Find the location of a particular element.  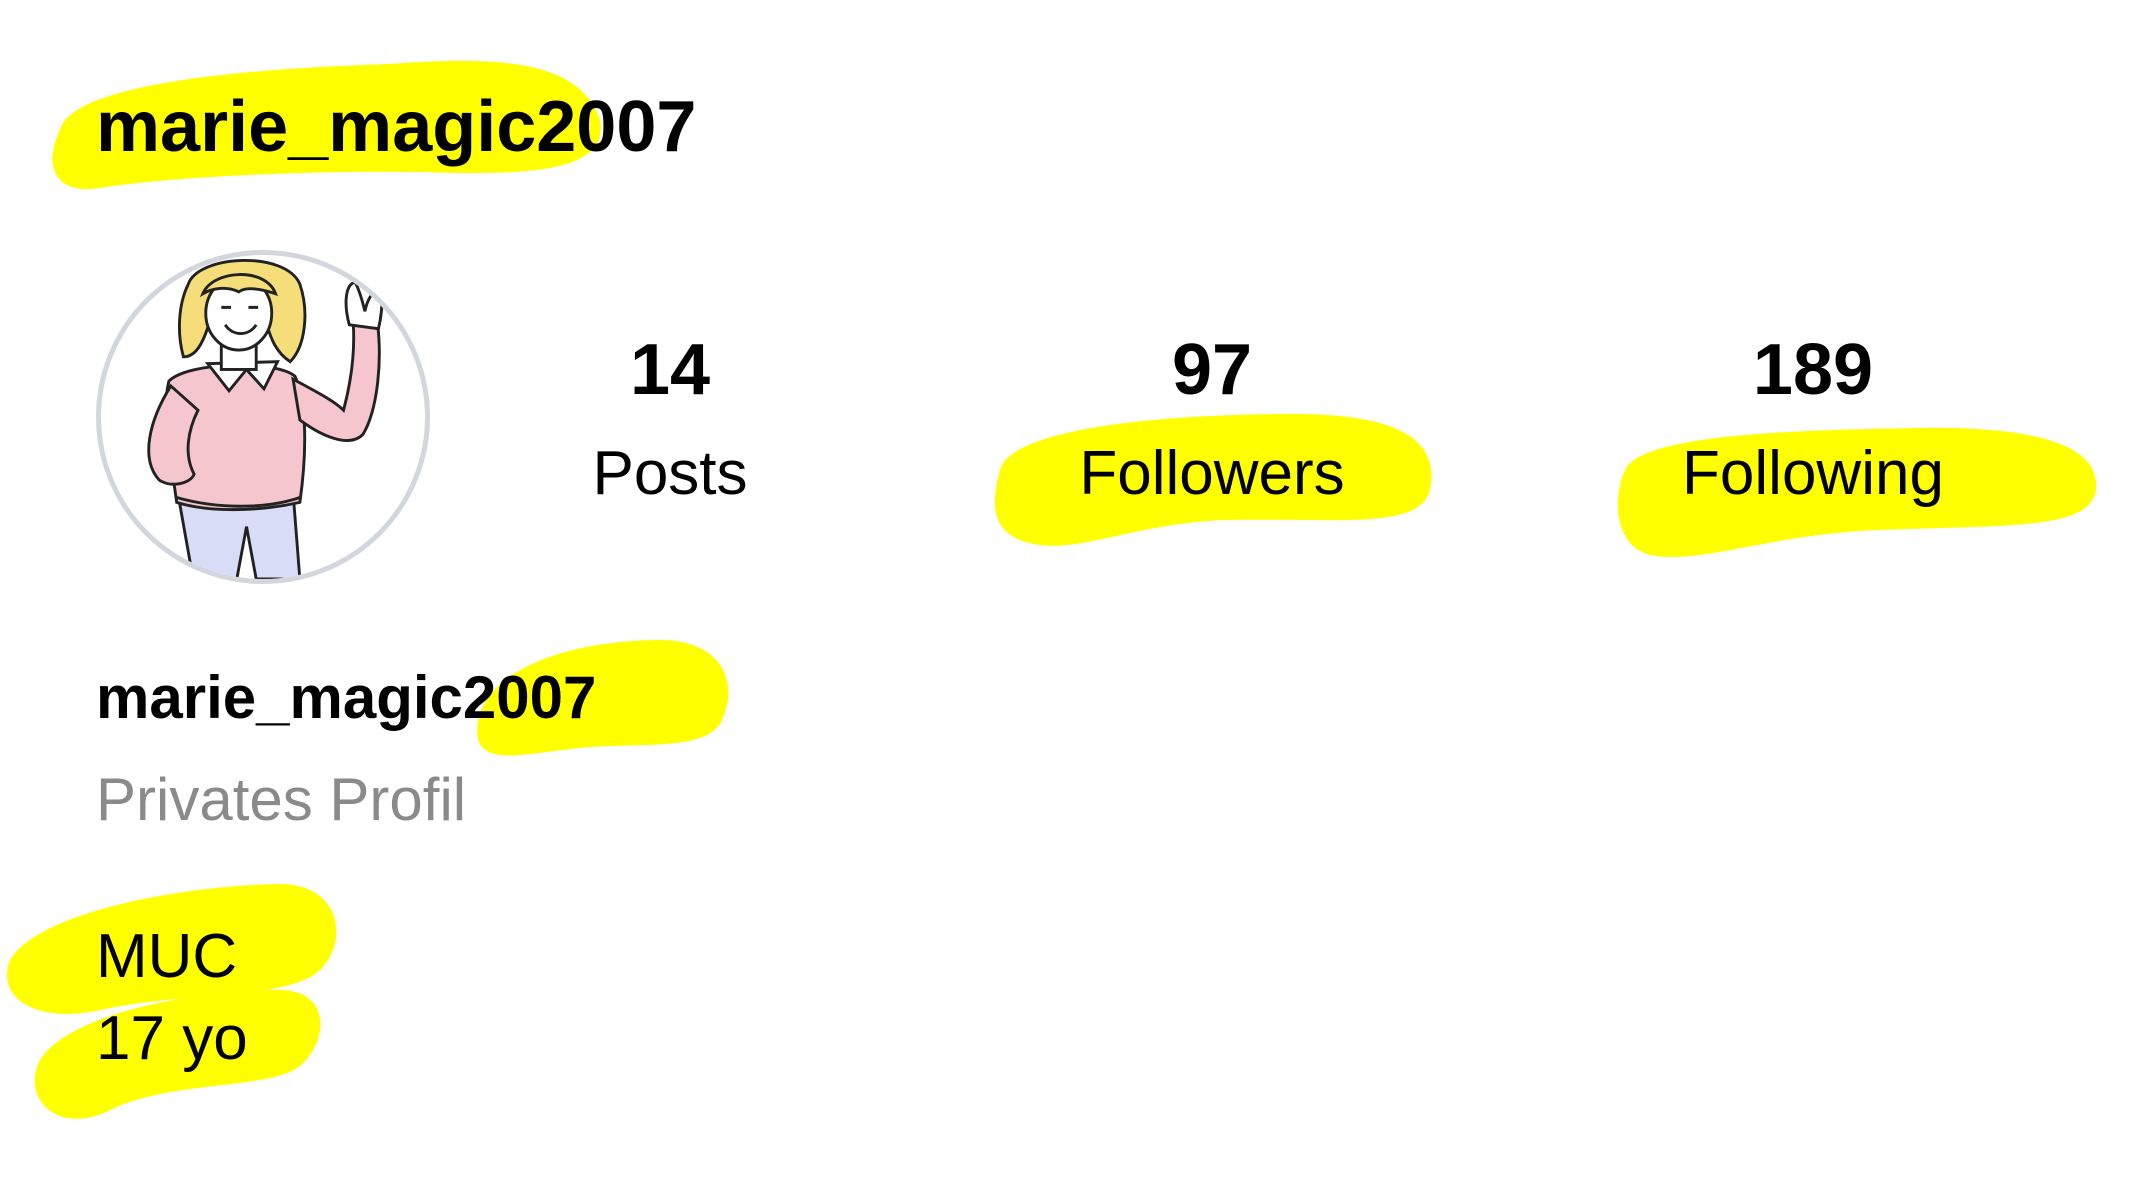

stat-followers-label: Followers is located at coordinates (1212, 473).